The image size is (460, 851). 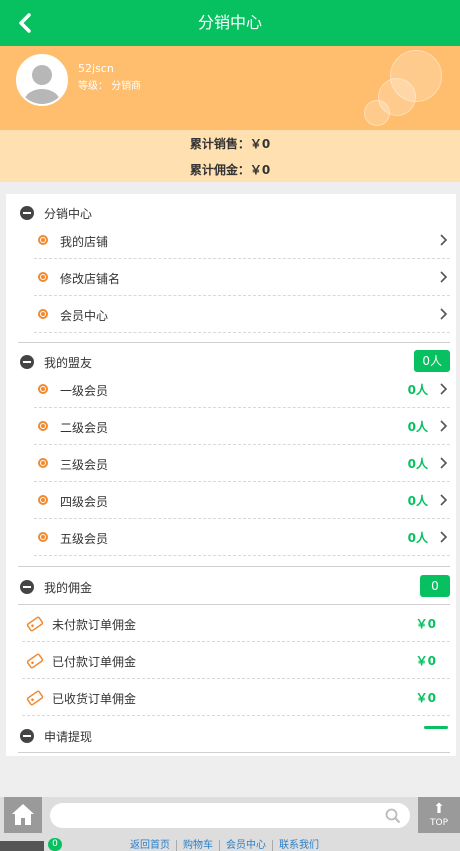 What do you see at coordinates (110, 86) in the screenshot?
I see `user-level: 等级： 分销商` at bounding box center [110, 86].